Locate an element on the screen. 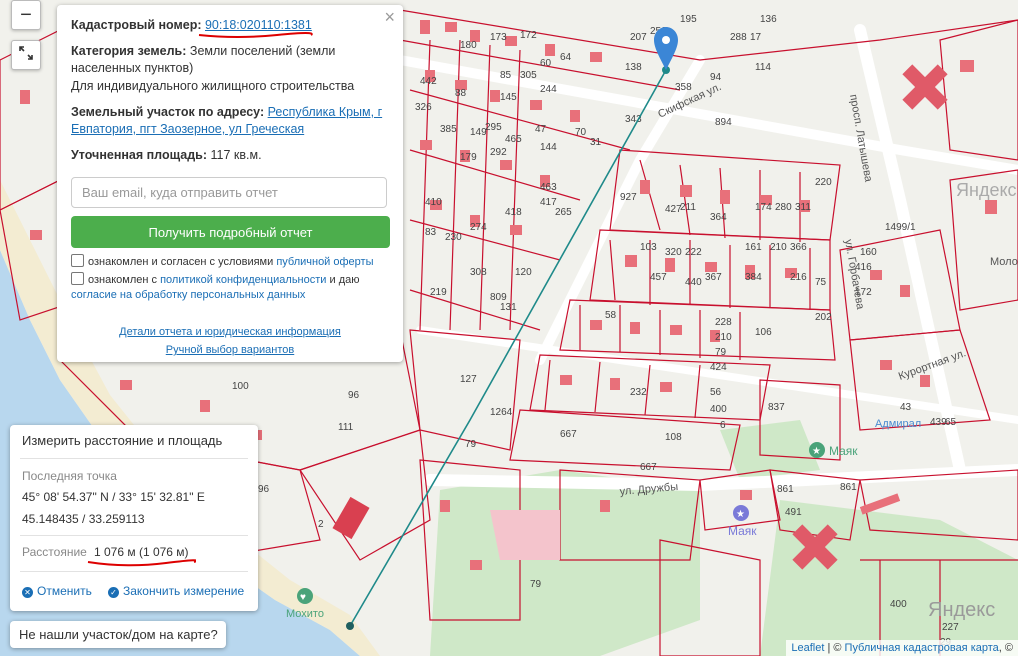 The image size is (1018, 656). svg-text: 127 is located at coordinates (468, 379).